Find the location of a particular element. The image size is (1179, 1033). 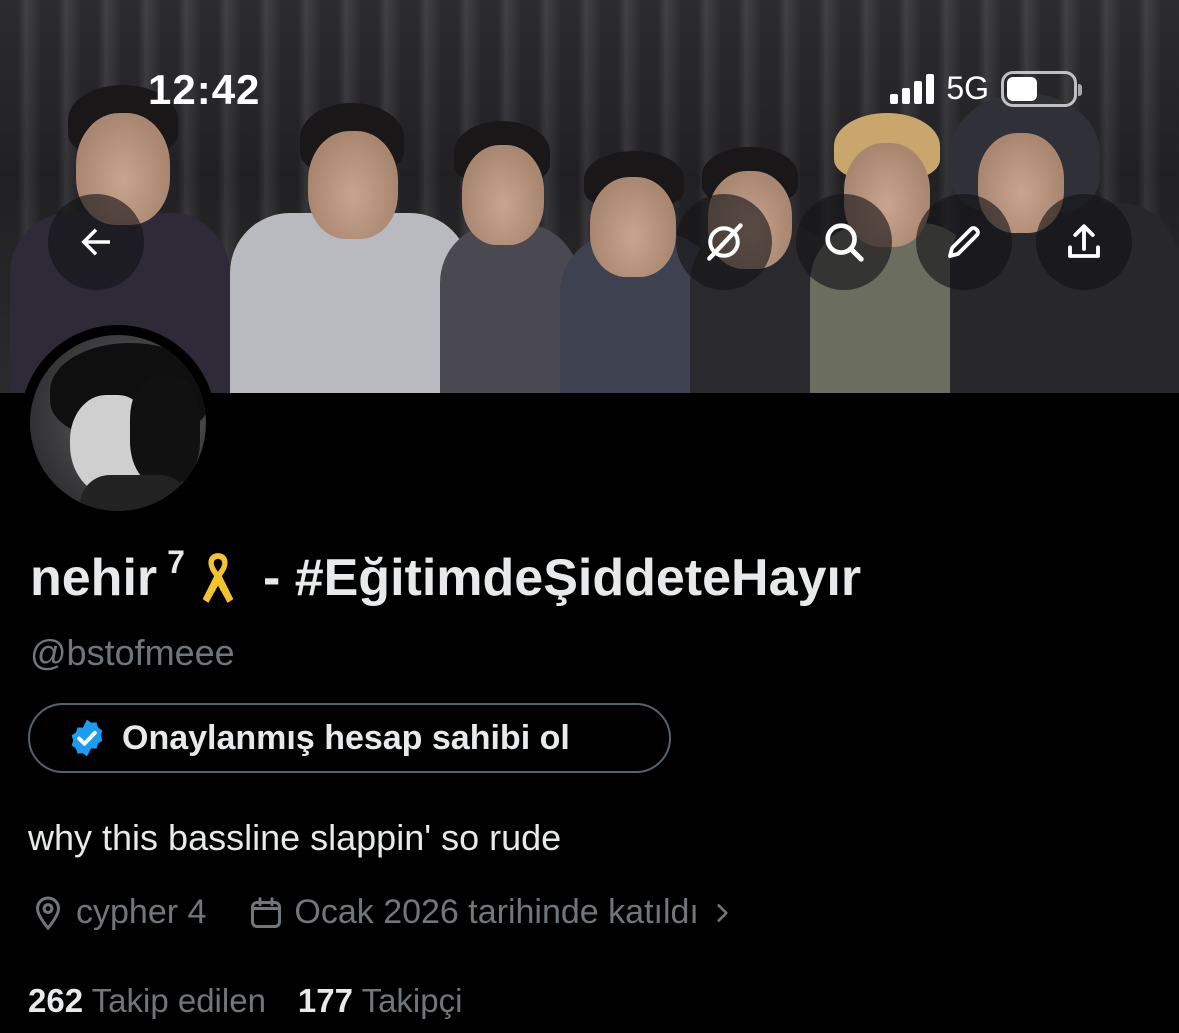

share-icon is located at coordinates (1084, 241).